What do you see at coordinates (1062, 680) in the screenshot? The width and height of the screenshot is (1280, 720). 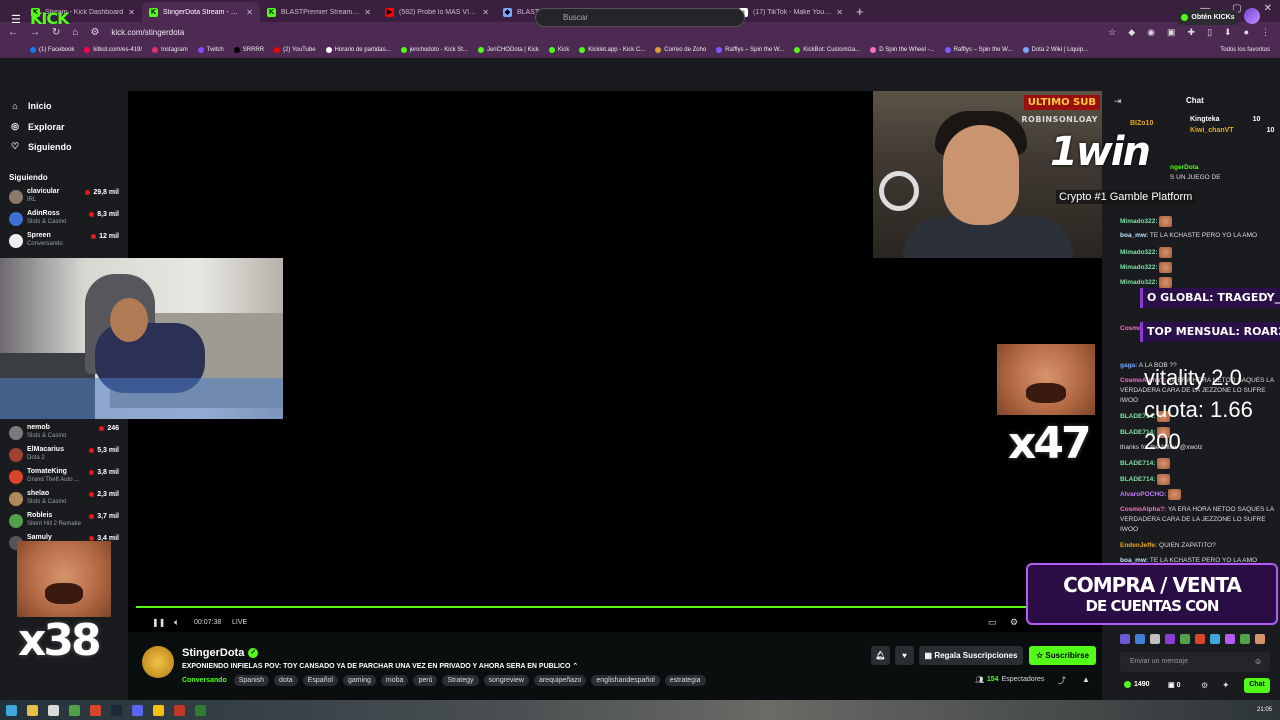 I see `share-icon: ⤴` at bounding box center [1062, 680].